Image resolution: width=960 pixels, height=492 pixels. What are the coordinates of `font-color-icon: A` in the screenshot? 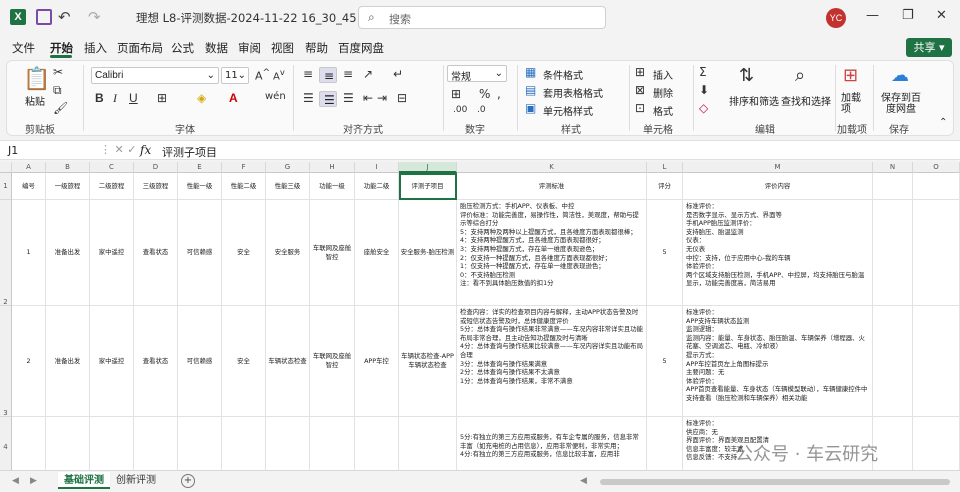 It's located at (233, 98).